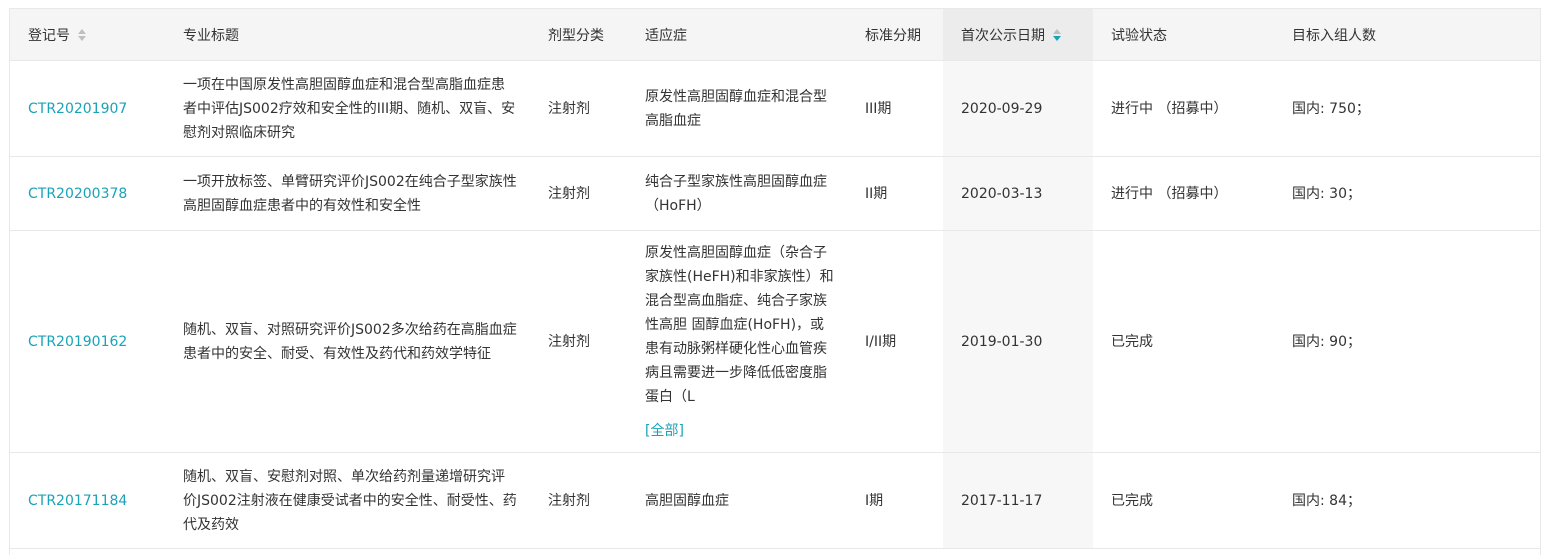  I want to click on enroll-text: 国内: 750；, so click(1331, 108).